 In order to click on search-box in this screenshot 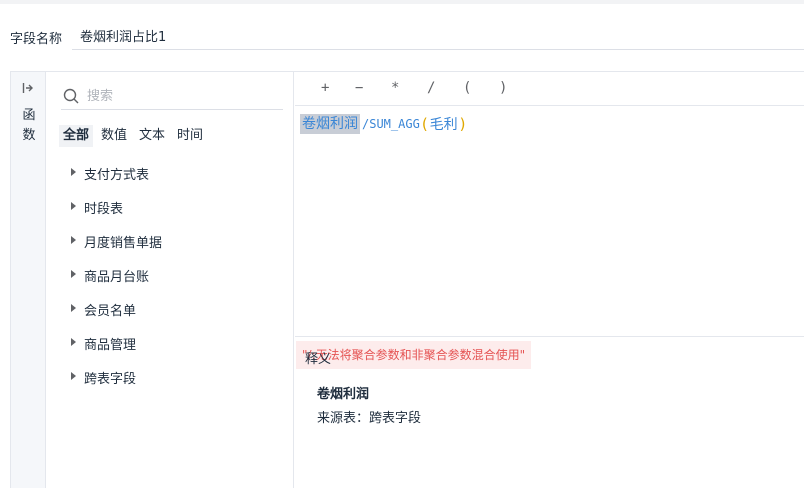, I will do `click(172, 97)`.